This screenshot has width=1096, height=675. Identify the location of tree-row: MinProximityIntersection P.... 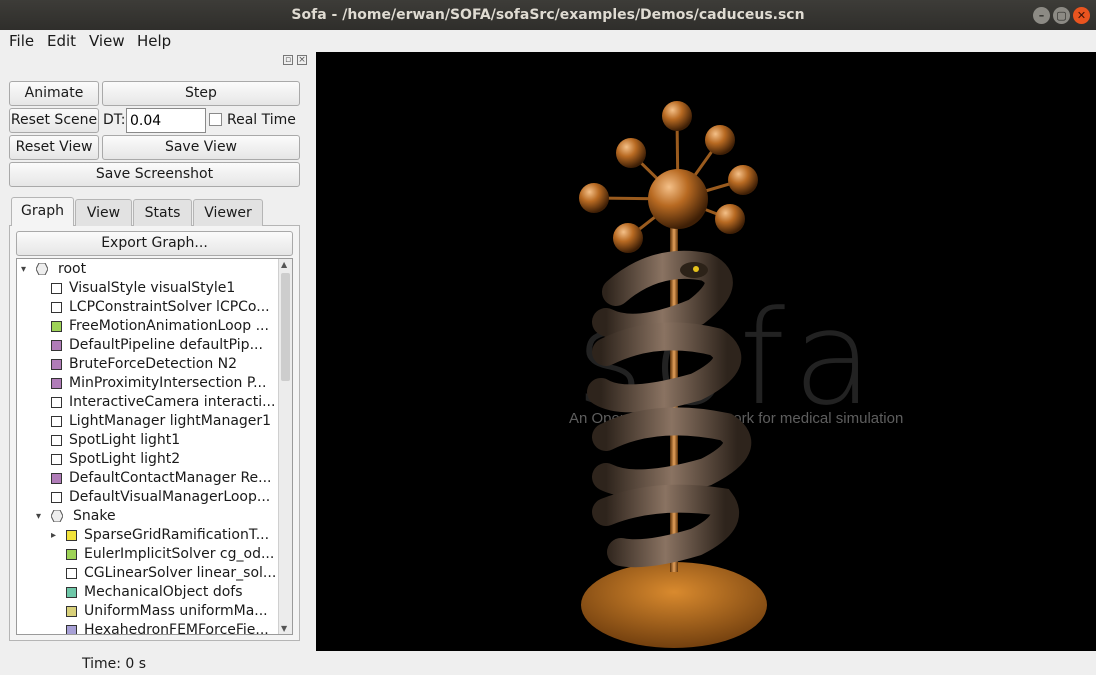
(148, 383).